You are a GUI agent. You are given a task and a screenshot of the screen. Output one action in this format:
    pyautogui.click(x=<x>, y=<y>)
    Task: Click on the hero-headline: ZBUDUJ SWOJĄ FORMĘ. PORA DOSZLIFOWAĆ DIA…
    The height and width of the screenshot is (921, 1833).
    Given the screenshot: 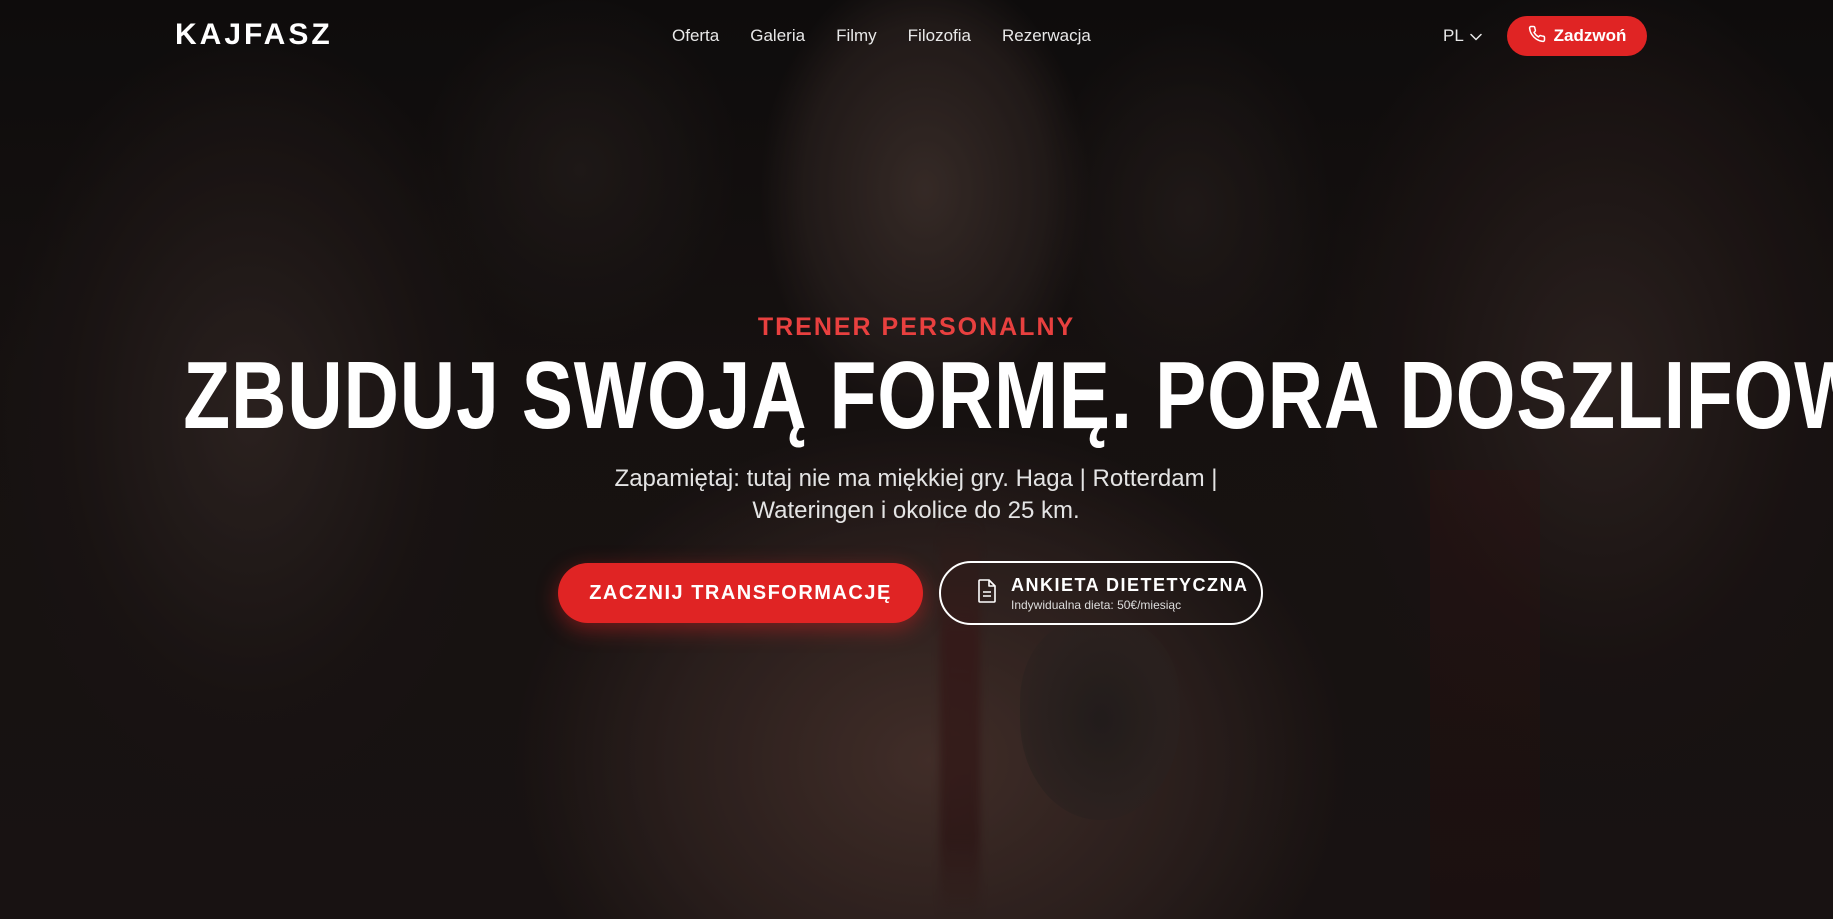 What is the action you would take?
    pyautogui.click(x=1008, y=395)
    